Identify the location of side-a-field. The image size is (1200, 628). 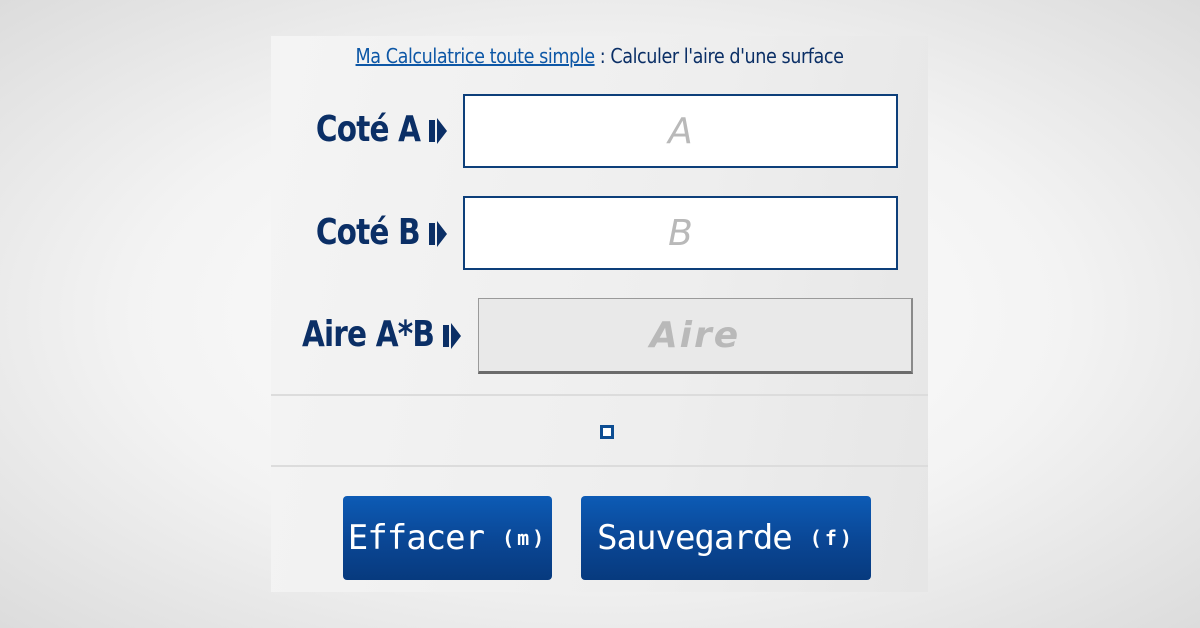
(680, 131).